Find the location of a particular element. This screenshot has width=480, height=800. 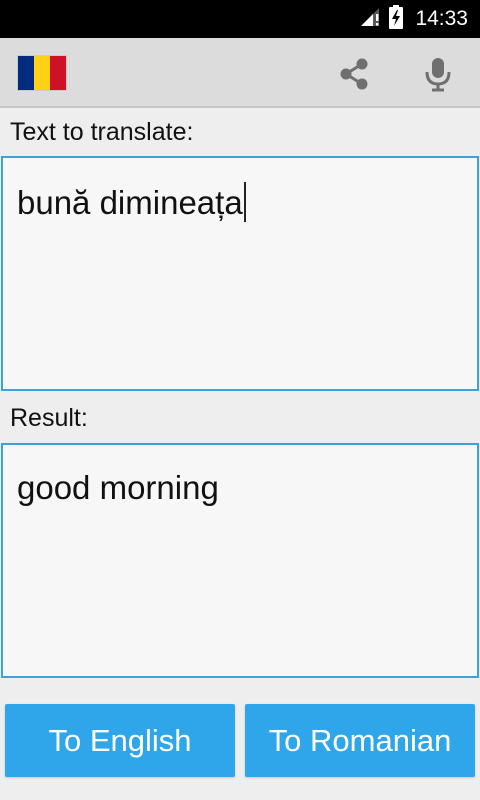

microphone-icon is located at coordinates (438, 74).